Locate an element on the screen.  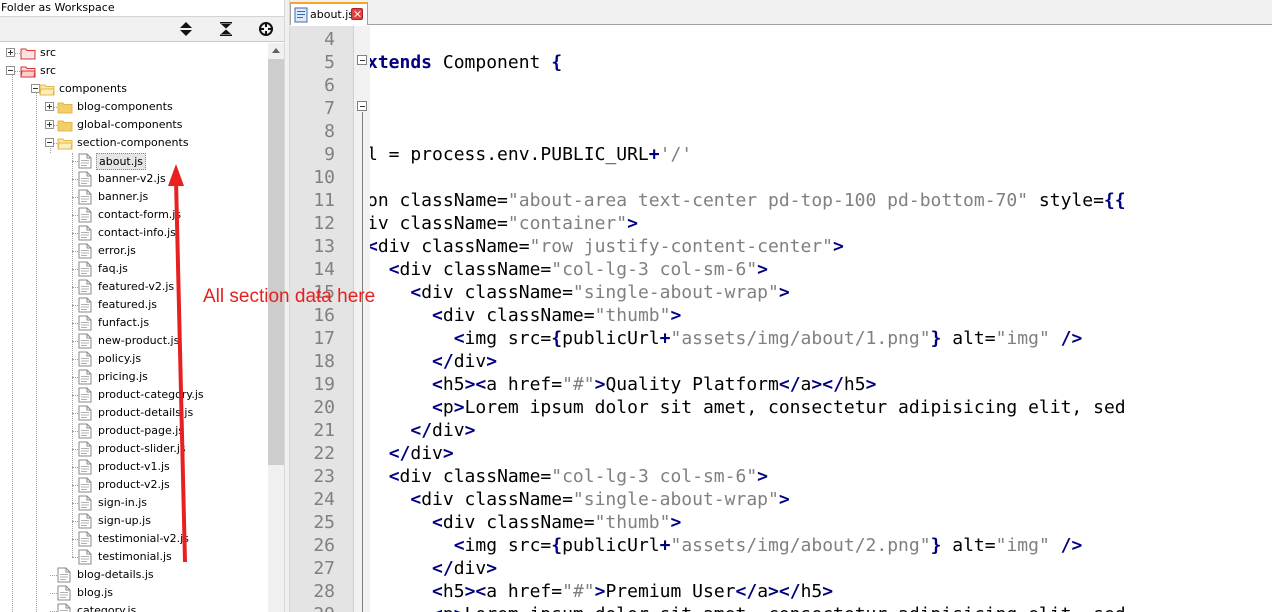
tree-file-item: product-v1.js is located at coordinates (134, 467).